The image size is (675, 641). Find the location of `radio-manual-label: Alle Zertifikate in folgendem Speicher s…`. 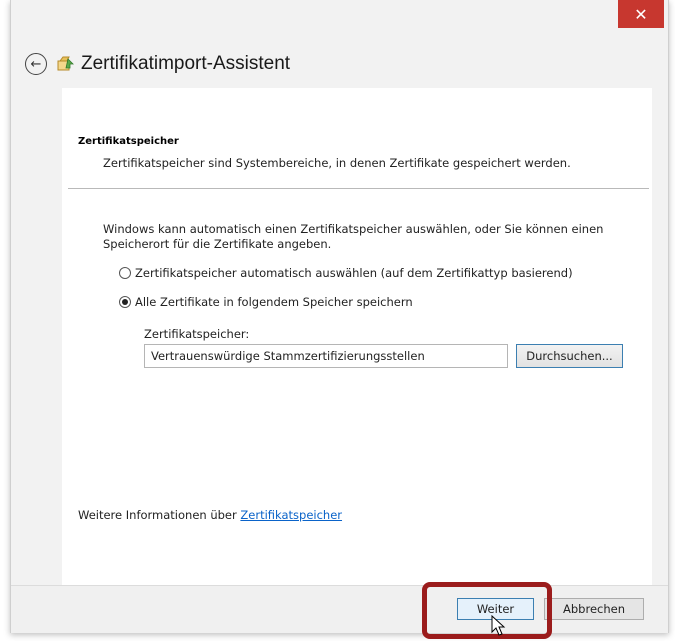

radio-manual-label: Alle Zertifikate in folgendem Speicher s… is located at coordinates (274, 302).